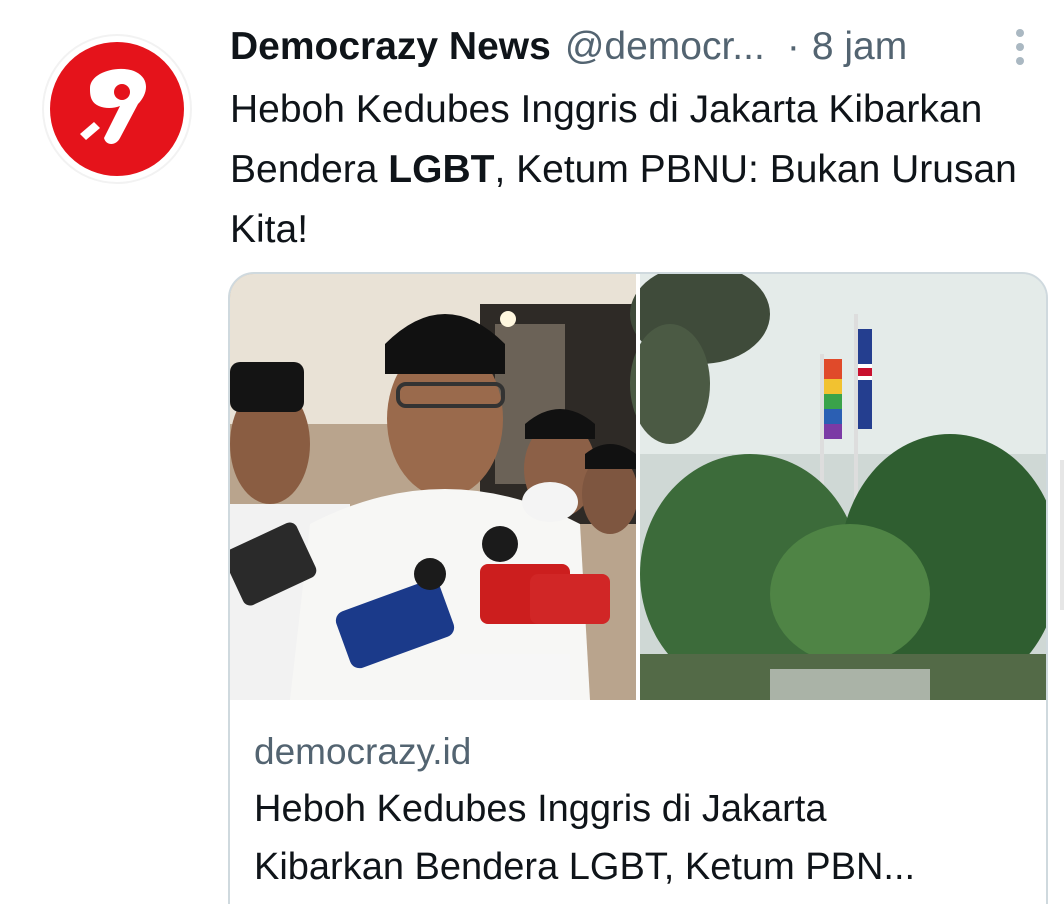 This screenshot has width=1064, height=904. Describe the element at coordinates (1020, 46) in the screenshot. I see `more-vertical-icon` at that location.